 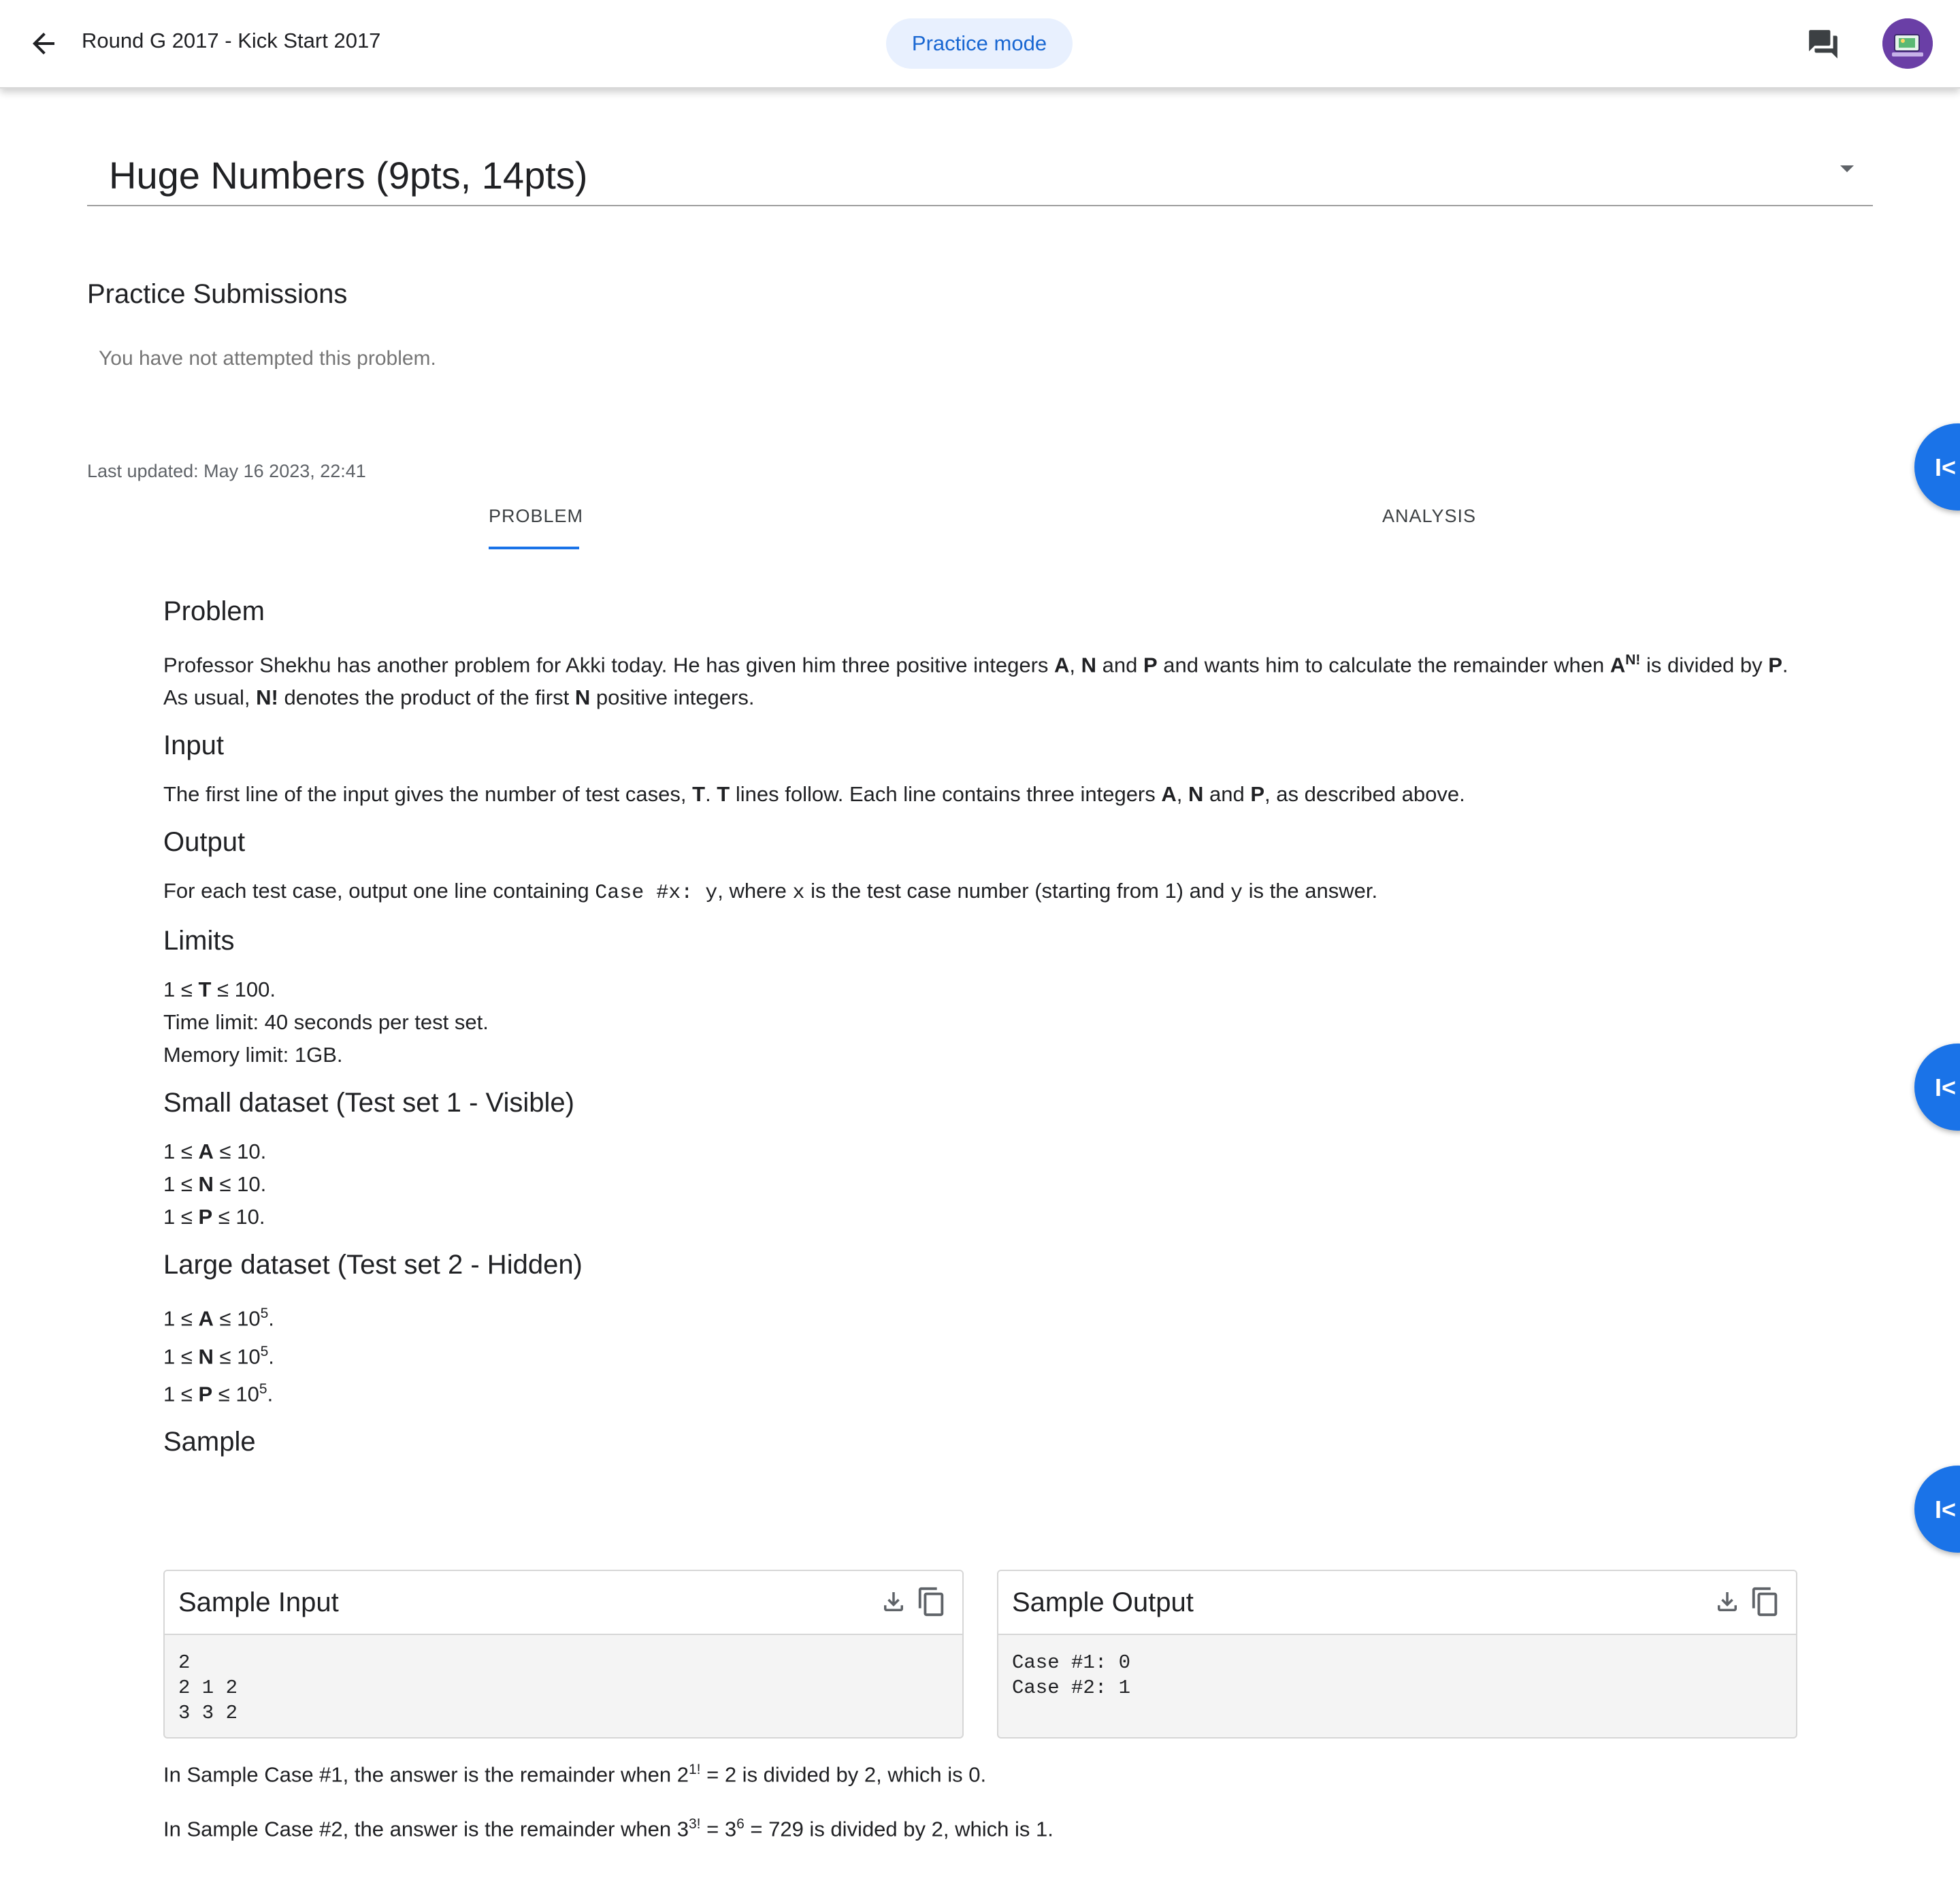 I want to click on active-tab-indicator, so click(x=534, y=548).